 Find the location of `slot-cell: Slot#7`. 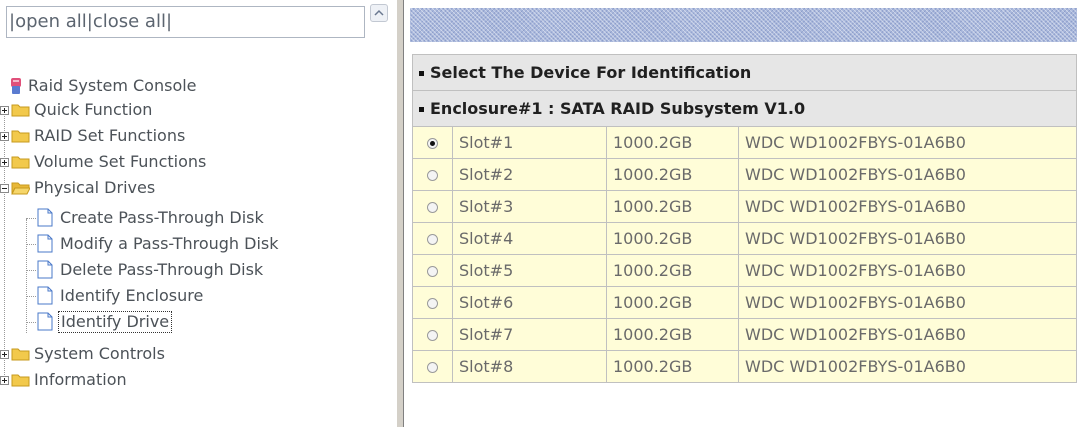

slot-cell: Slot#7 is located at coordinates (529, 334).